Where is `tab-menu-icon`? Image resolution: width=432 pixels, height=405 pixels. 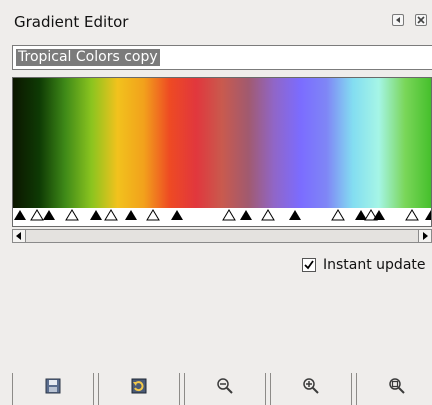
tab-menu-icon is located at coordinates (398, 20).